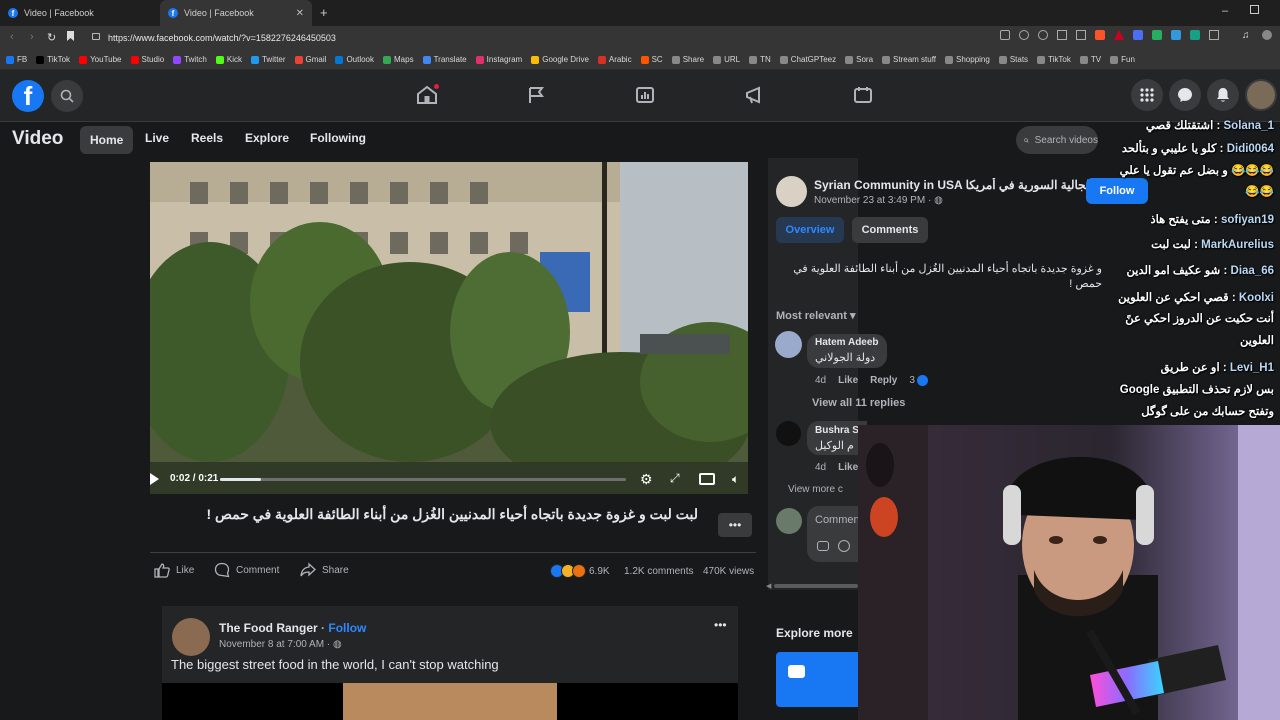 The image size is (1280, 720). I want to click on video-progress-bar, so click(423, 479).